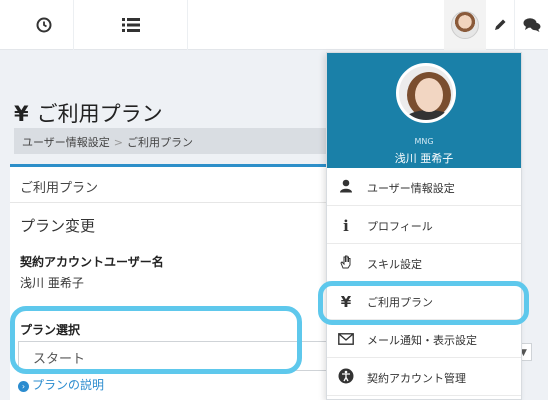 This screenshot has height=400, width=548. What do you see at coordinates (423, 303) in the screenshot?
I see `highlight-ring-plan-menu-item` at bounding box center [423, 303].